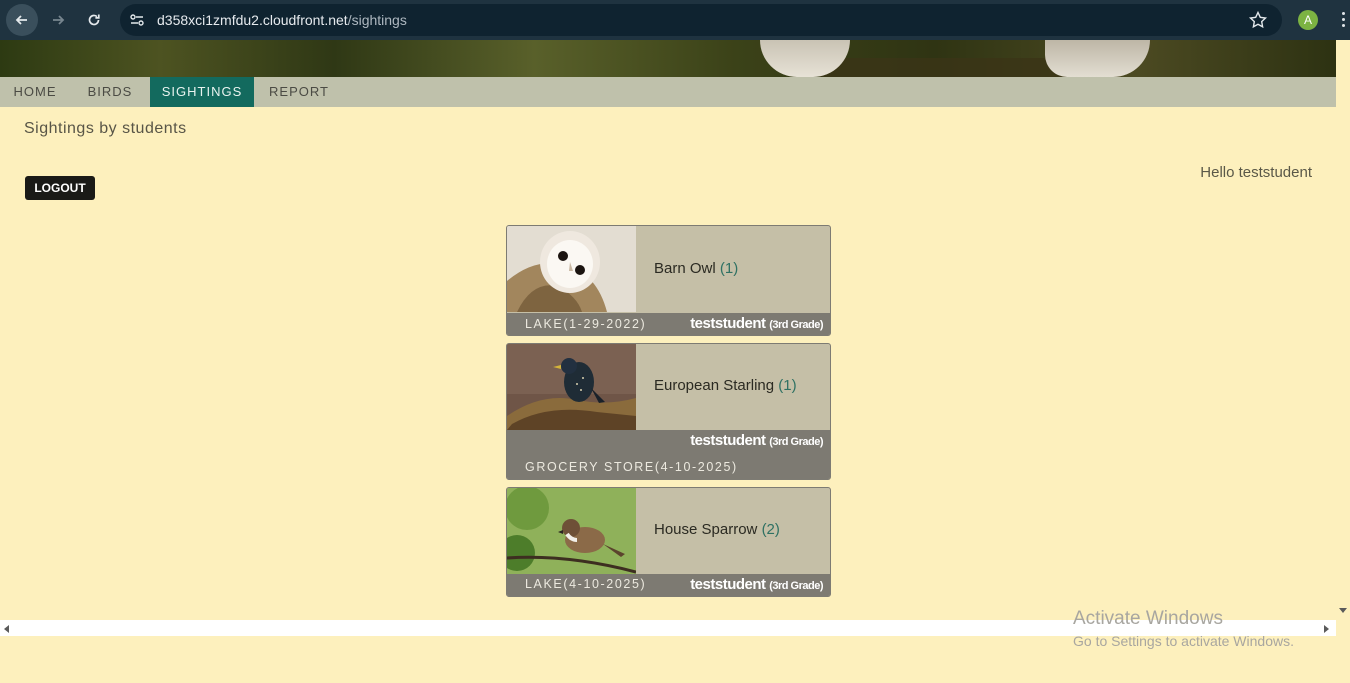  What do you see at coordinates (35, 92) in the screenshot?
I see `nav-home: HOME` at bounding box center [35, 92].